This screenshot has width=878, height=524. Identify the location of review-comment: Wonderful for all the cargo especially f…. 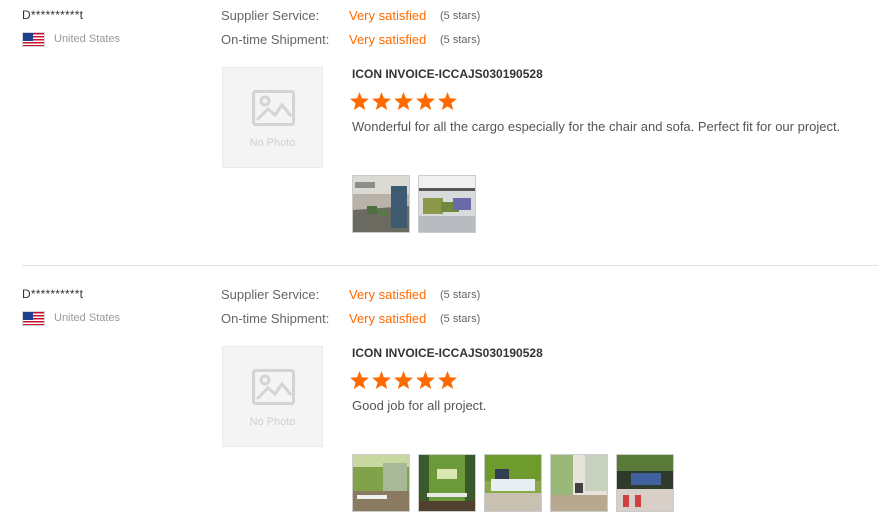
(596, 126).